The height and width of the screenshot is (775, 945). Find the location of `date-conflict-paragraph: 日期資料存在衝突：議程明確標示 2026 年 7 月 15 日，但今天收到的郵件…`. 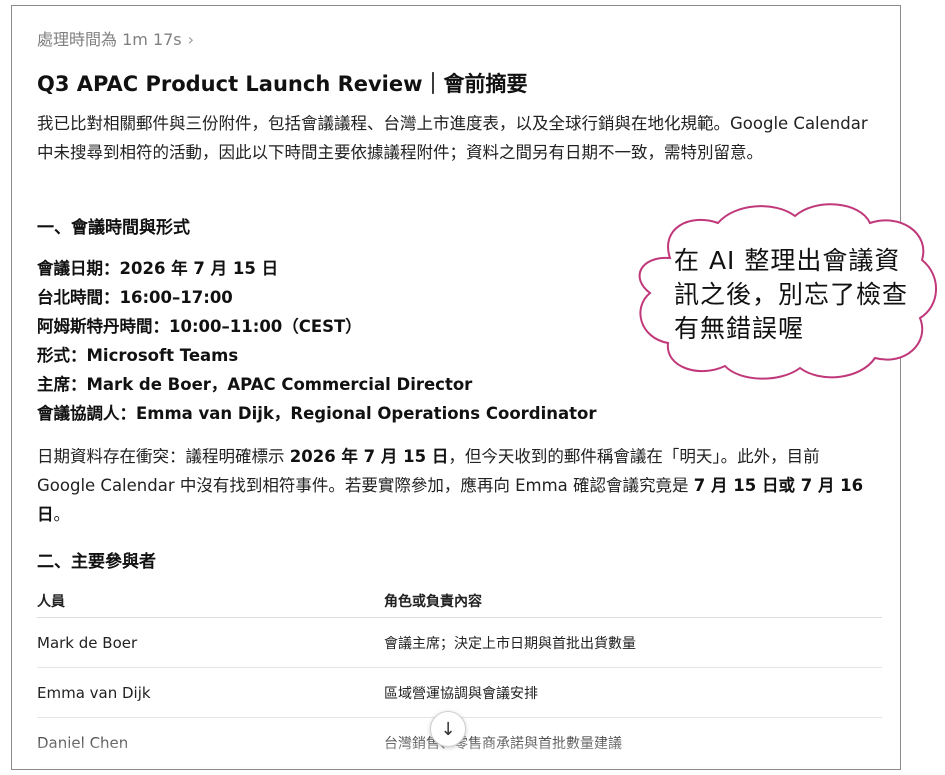

date-conflict-paragraph: 日期資料存在衝突：議程明確標示 2026 年 7 月 15 日，但今天收到的郵件… is located at coordinates (459, 485).